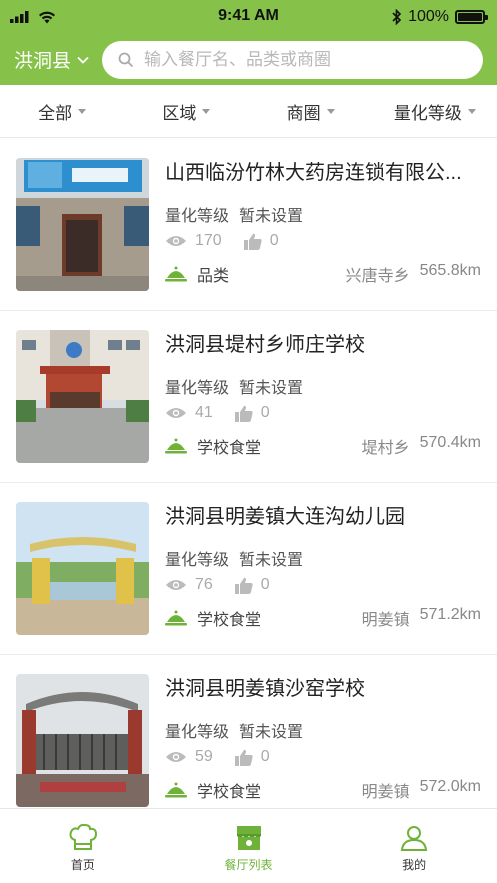 The height and width of the screenshot is (883, 497). What do you see at coordinates (471, 17) in the screenshot?
I see `battery-icon` at bounding box center [471, 17].